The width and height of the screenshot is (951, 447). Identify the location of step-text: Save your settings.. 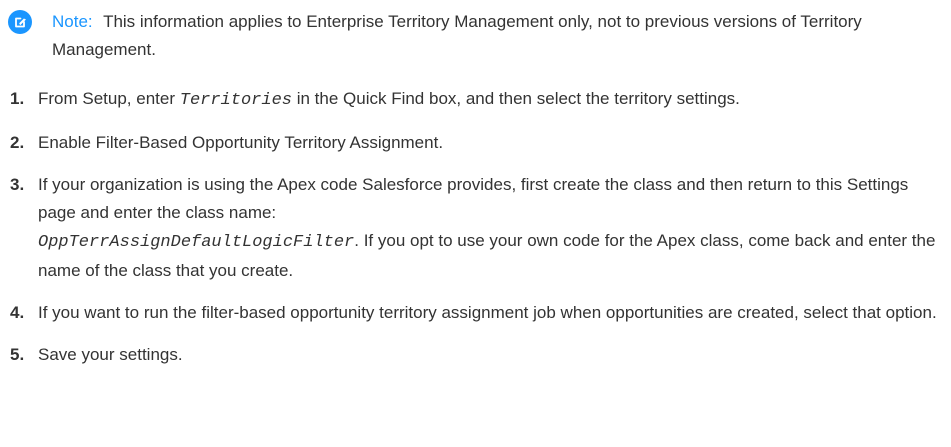
(110, 354).